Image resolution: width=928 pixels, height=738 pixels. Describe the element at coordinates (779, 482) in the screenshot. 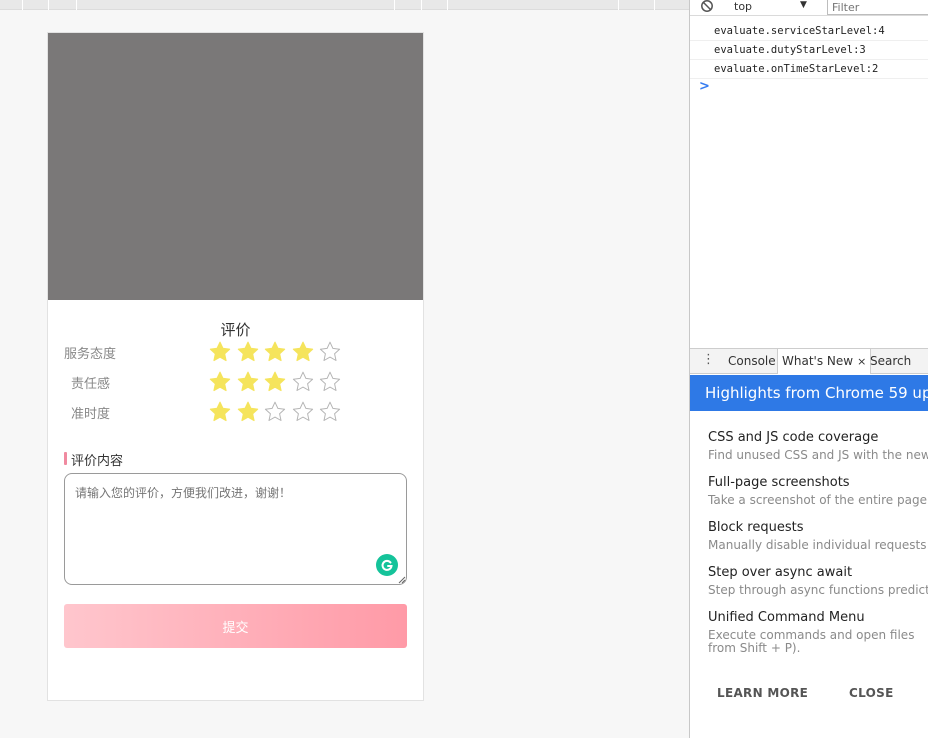

I see `whats-new-item-title: Full-page screenshots` at that location.